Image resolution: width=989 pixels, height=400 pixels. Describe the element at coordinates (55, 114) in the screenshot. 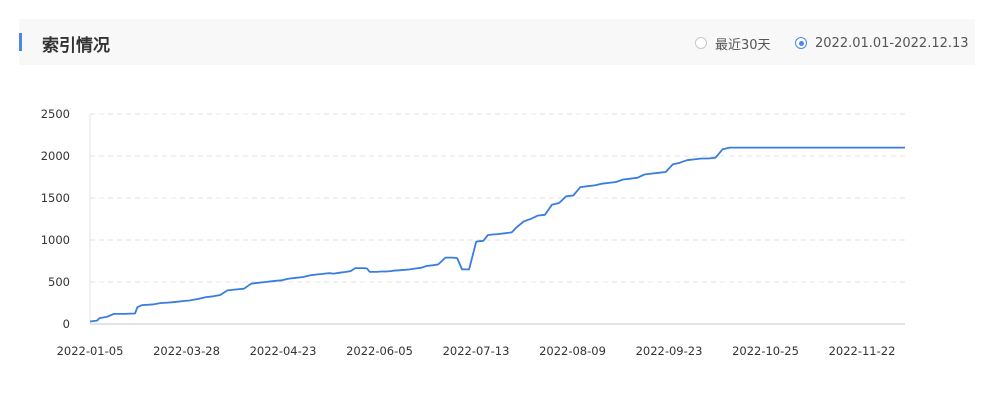

I see `y-tick-label: 2500` at that location.